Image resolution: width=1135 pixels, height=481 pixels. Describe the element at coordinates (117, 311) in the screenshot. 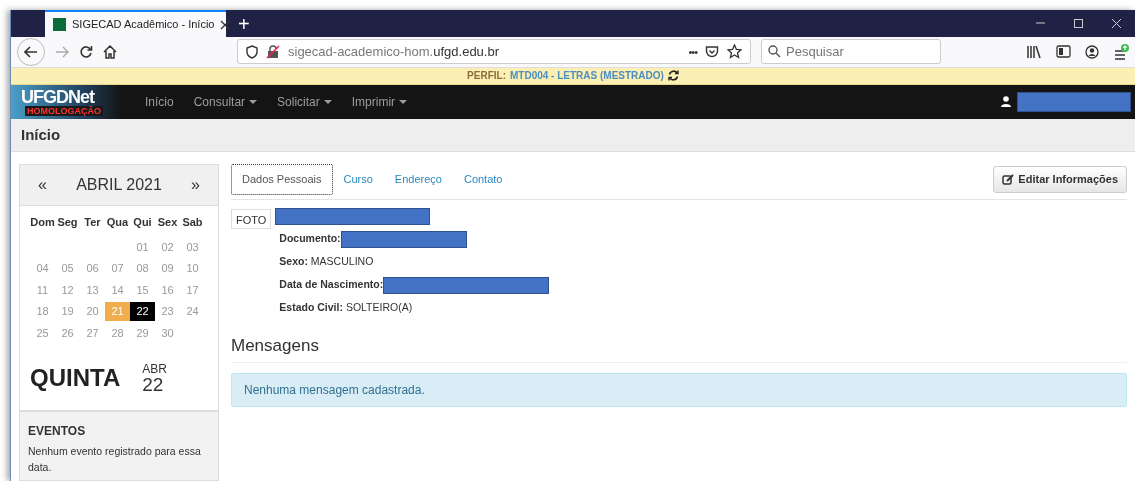

I see `calendar-day: 21` at that location.